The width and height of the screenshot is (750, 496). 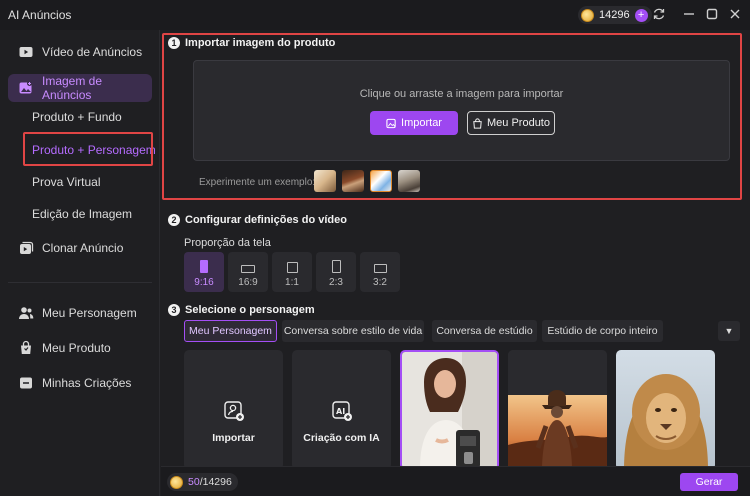 What do you see at coordinates (174, 43) in the screenshot?
I see `step1-number: 1` at bounding box center [174, 43].